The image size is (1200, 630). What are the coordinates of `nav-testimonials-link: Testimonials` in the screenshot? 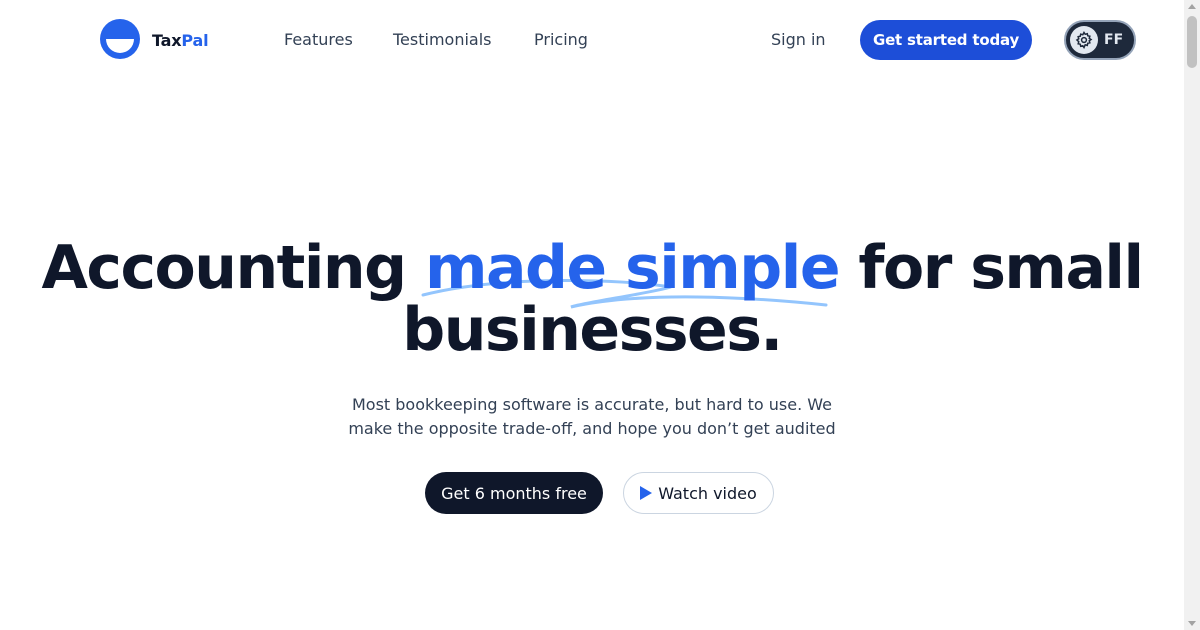 It's located at (442, 39).